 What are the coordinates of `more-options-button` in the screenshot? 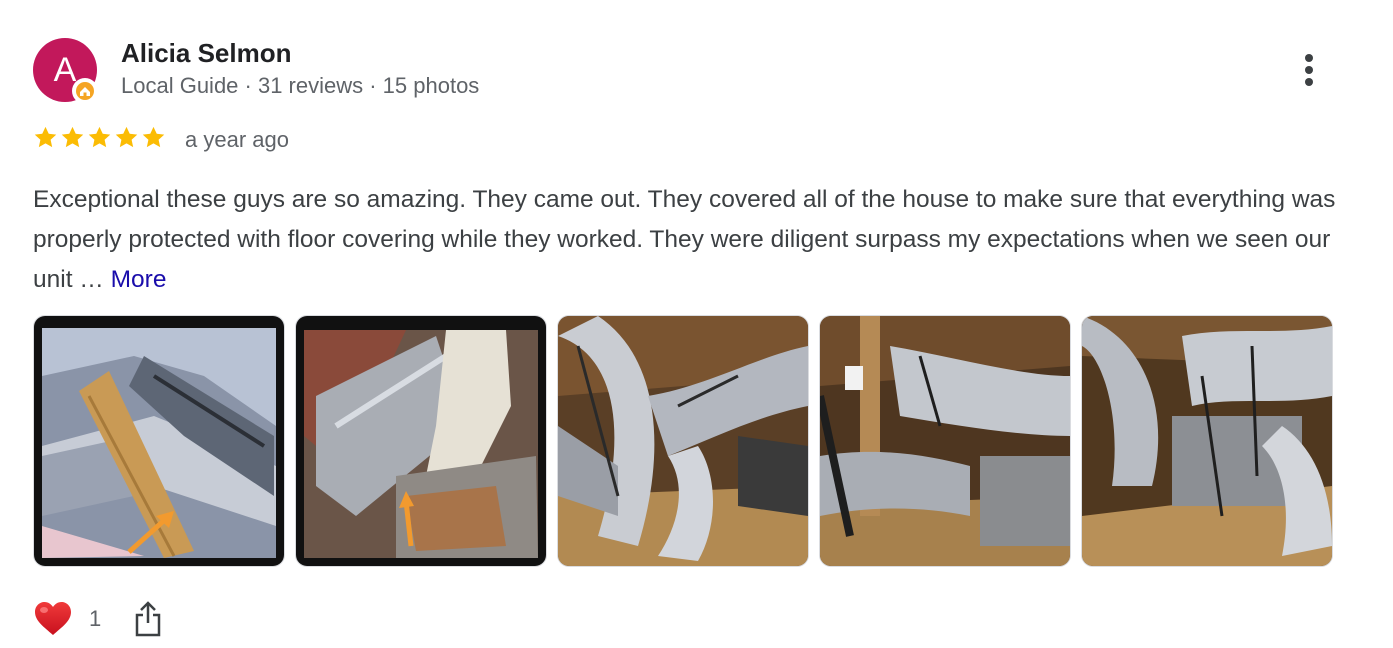 It's located at (1309, 70).